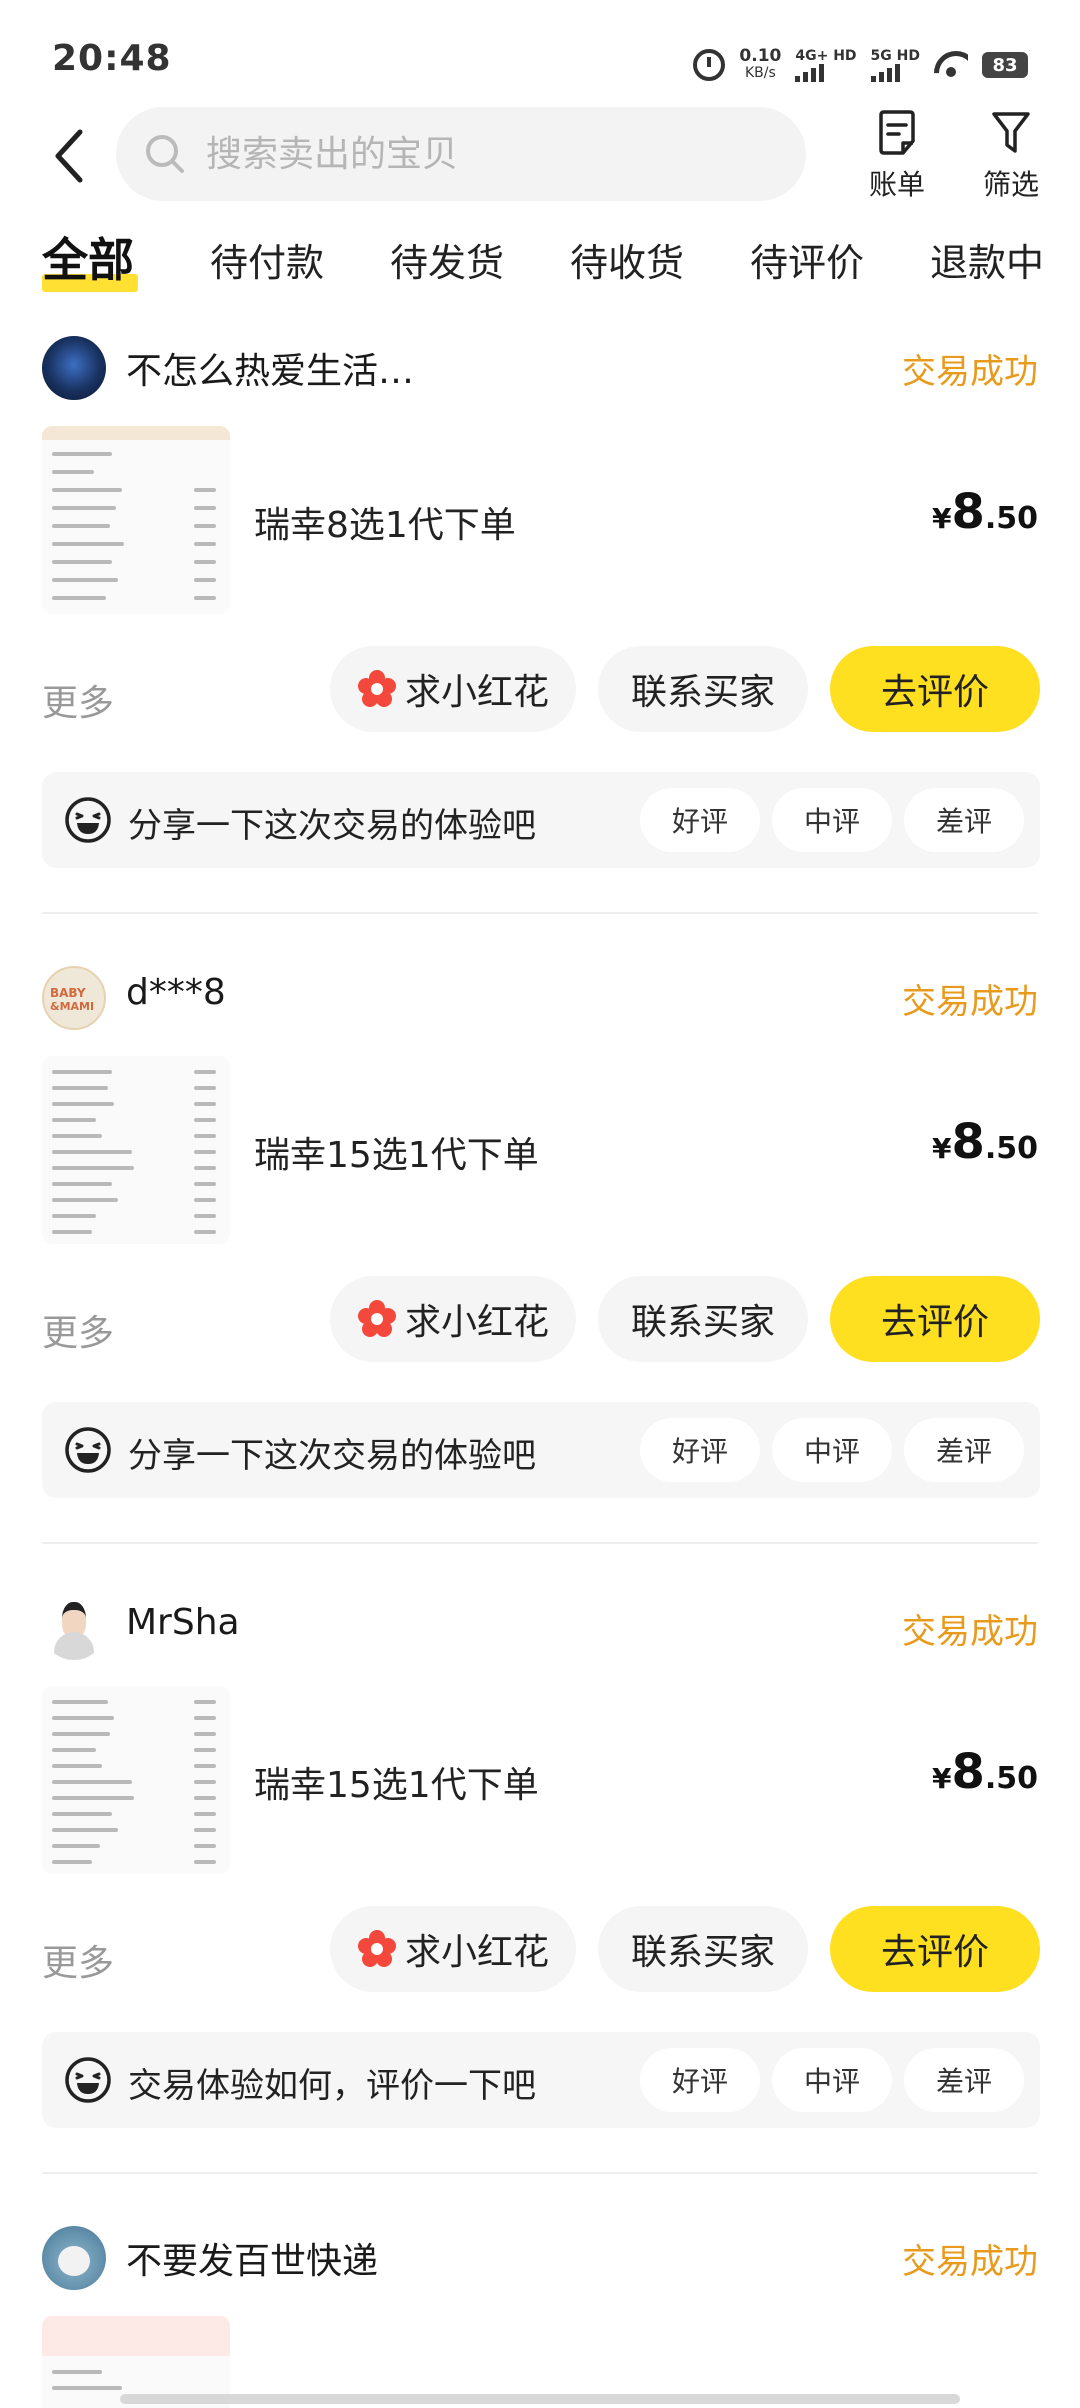  Describe the element at coordinates (1005, 65) in the screenshot. I see `battery-icon: 83` at that location.